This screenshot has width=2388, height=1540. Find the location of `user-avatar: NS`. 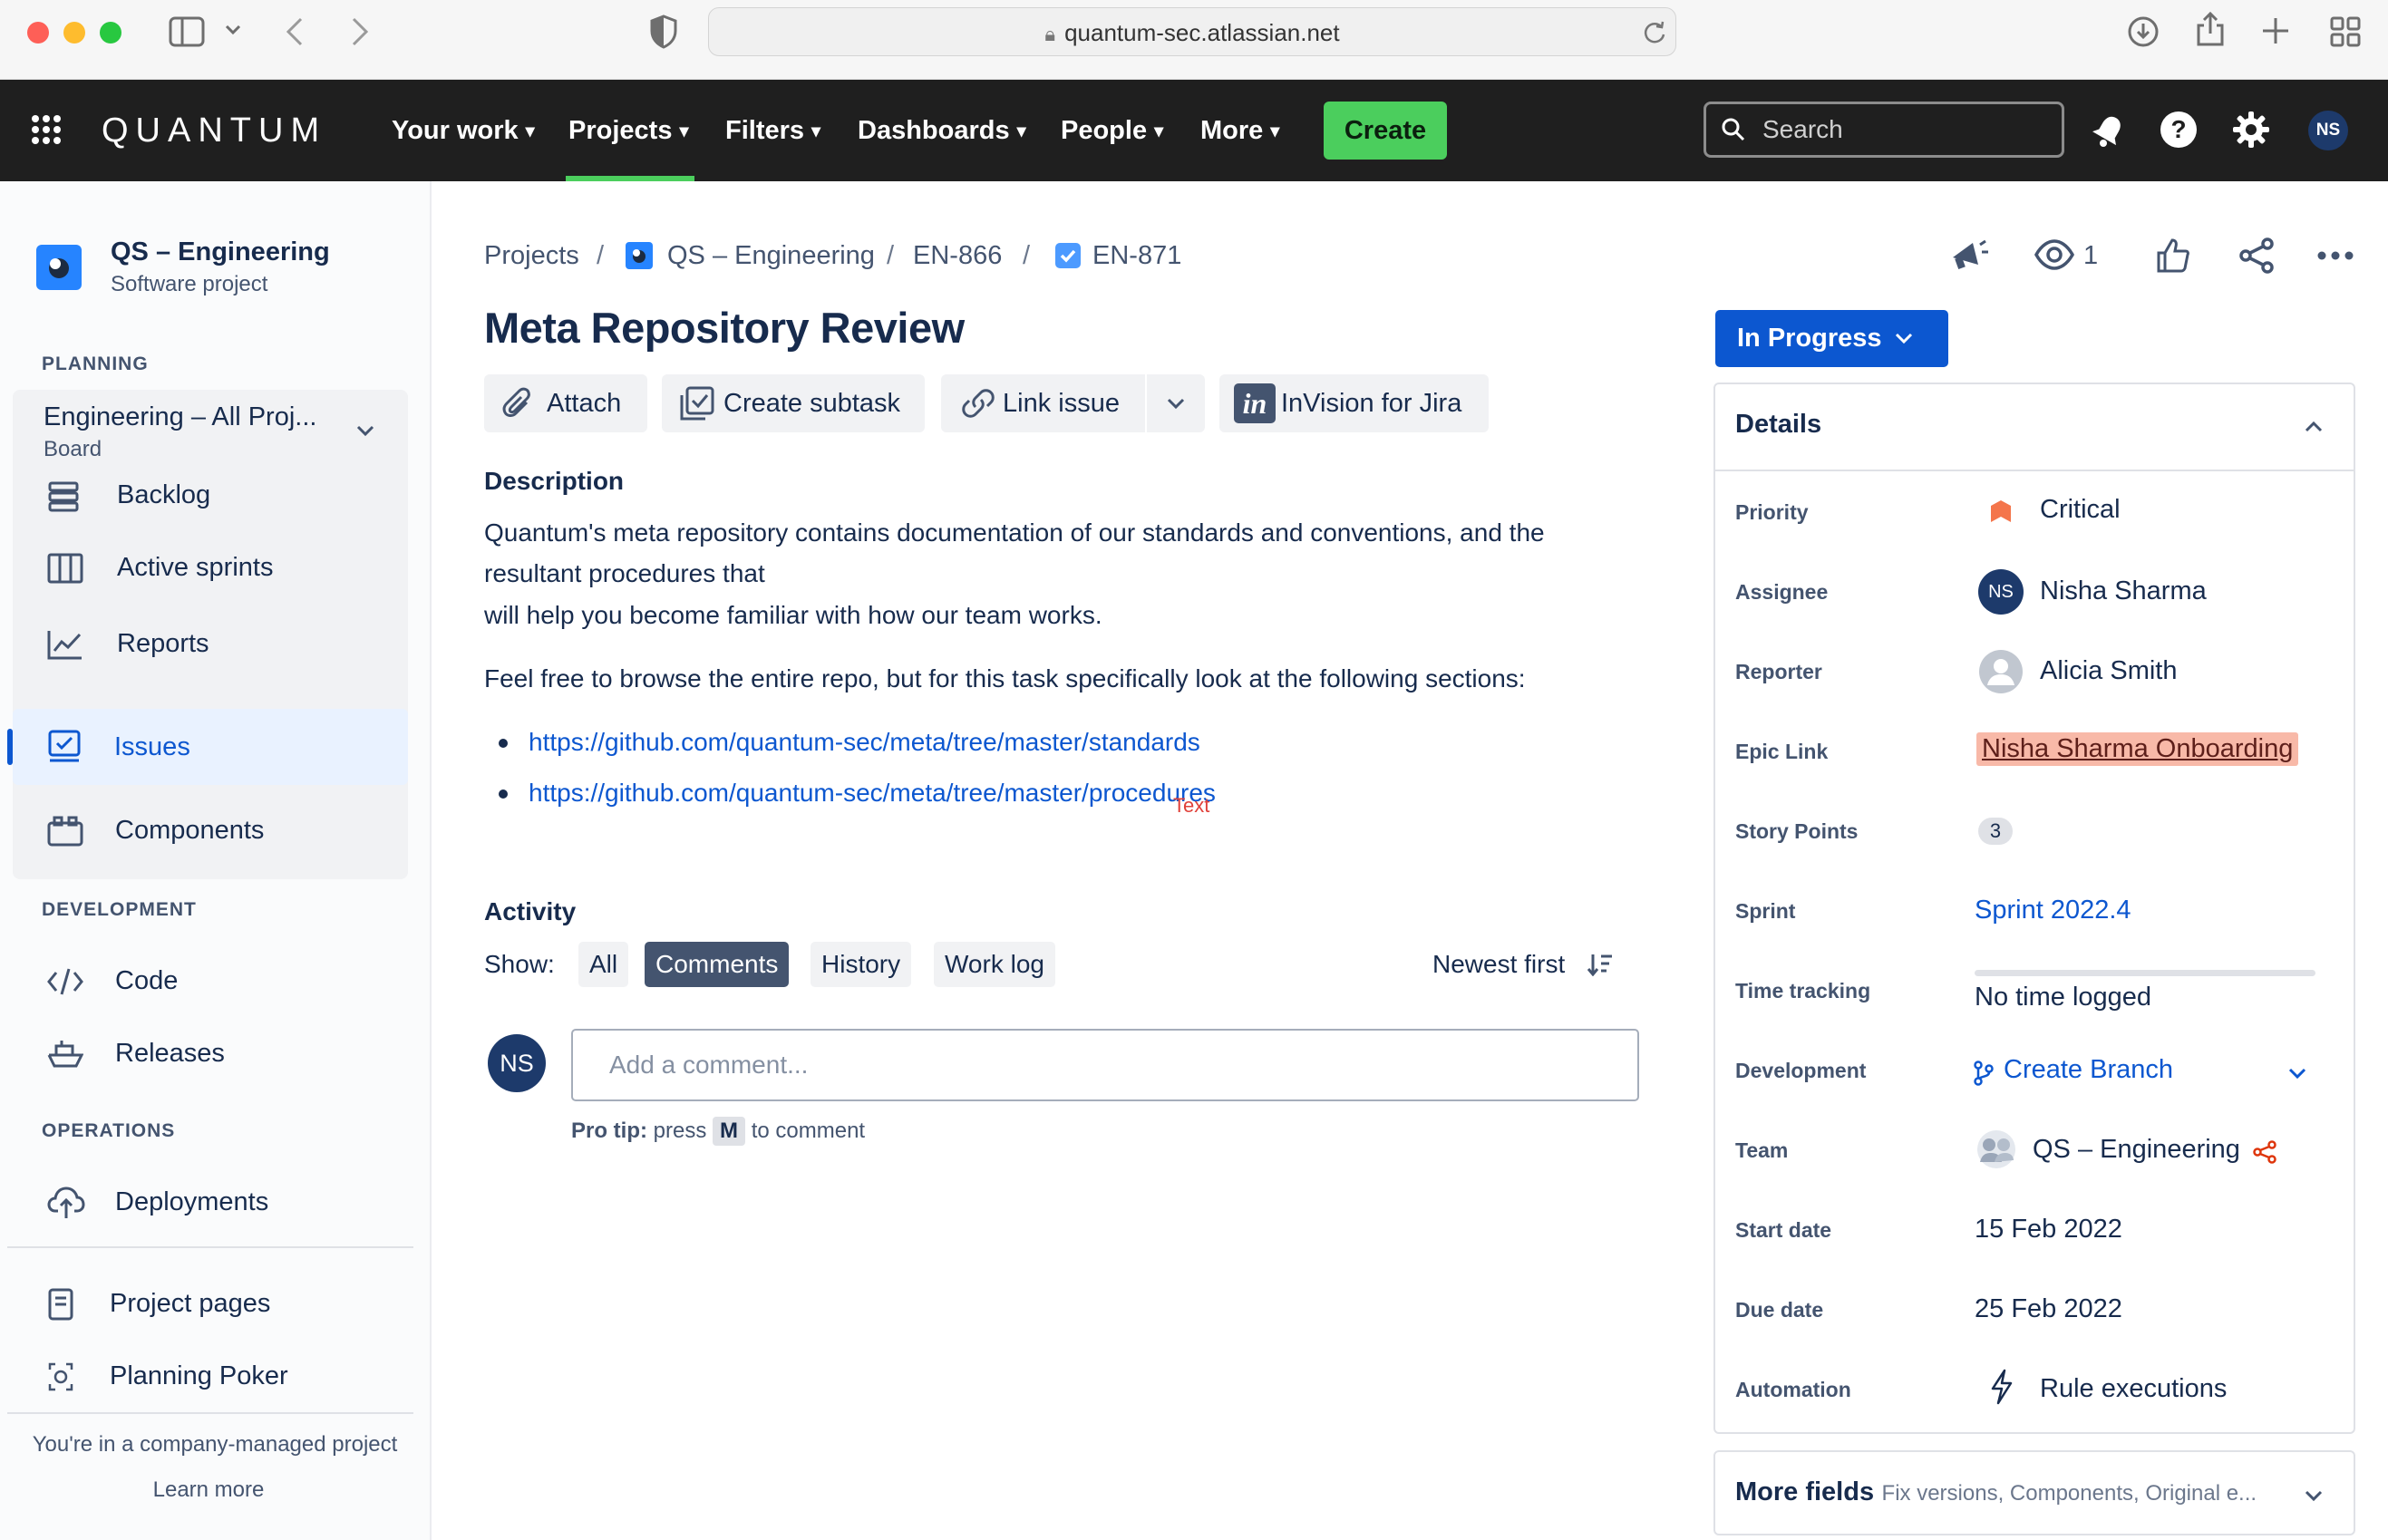

user-avatar: NS is located at coordinates (2328, 130).